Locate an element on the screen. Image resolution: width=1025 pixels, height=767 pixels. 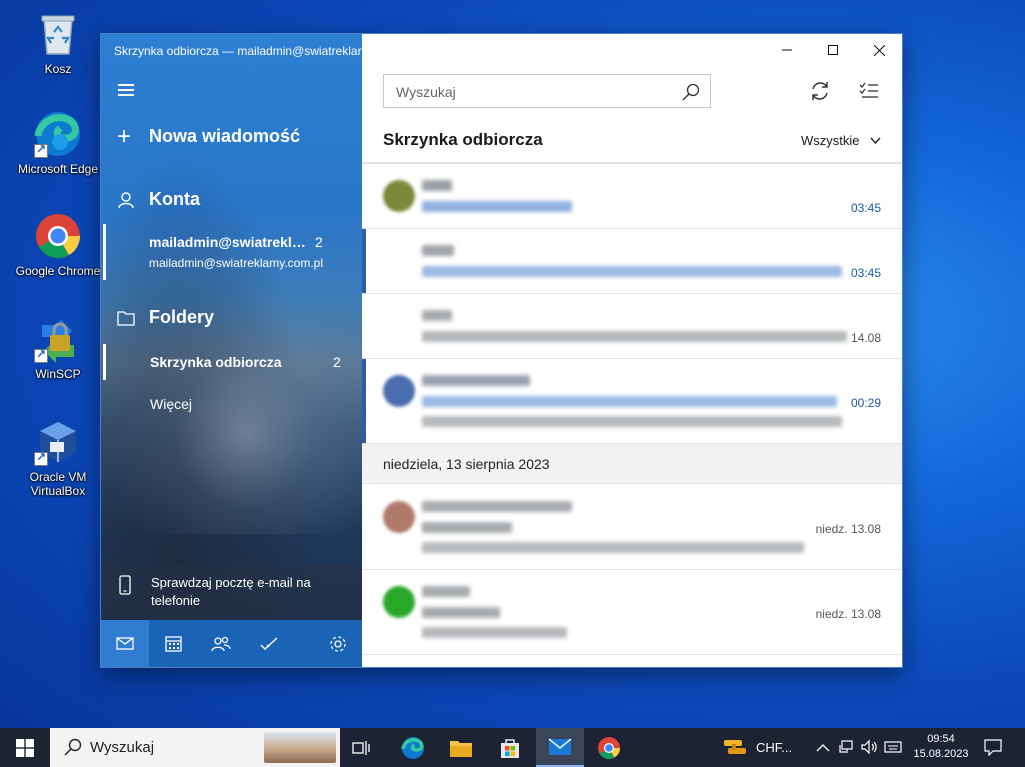
minimize-button is located at coordinates (787, 50).